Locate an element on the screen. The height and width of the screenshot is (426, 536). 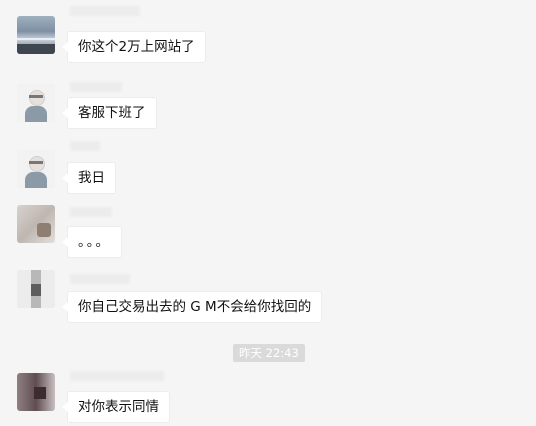
message-bubble: 。。。 is located at coordinates (92, 242).